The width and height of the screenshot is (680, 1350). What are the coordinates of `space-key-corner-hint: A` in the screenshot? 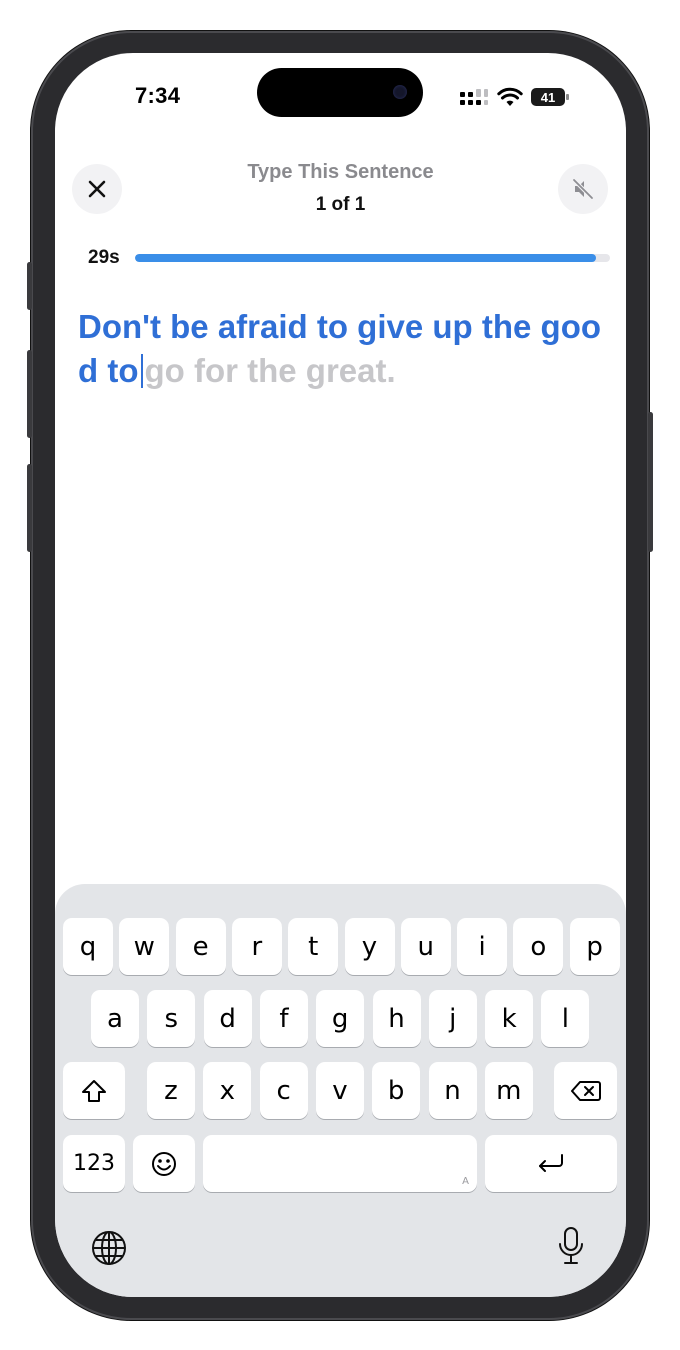 It's located at (465, 1181).